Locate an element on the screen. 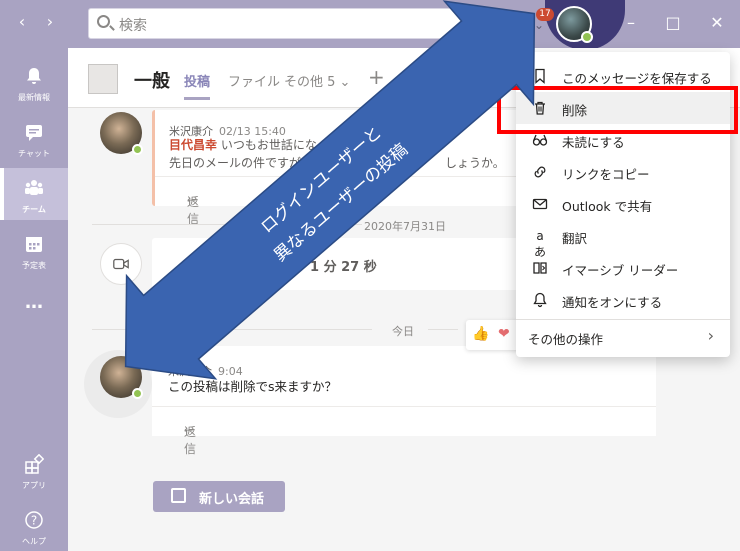 Image resolution: width=740 pixels, height=551 pixels. menu-label: その他の操作 is located at coordinates (566, 339).